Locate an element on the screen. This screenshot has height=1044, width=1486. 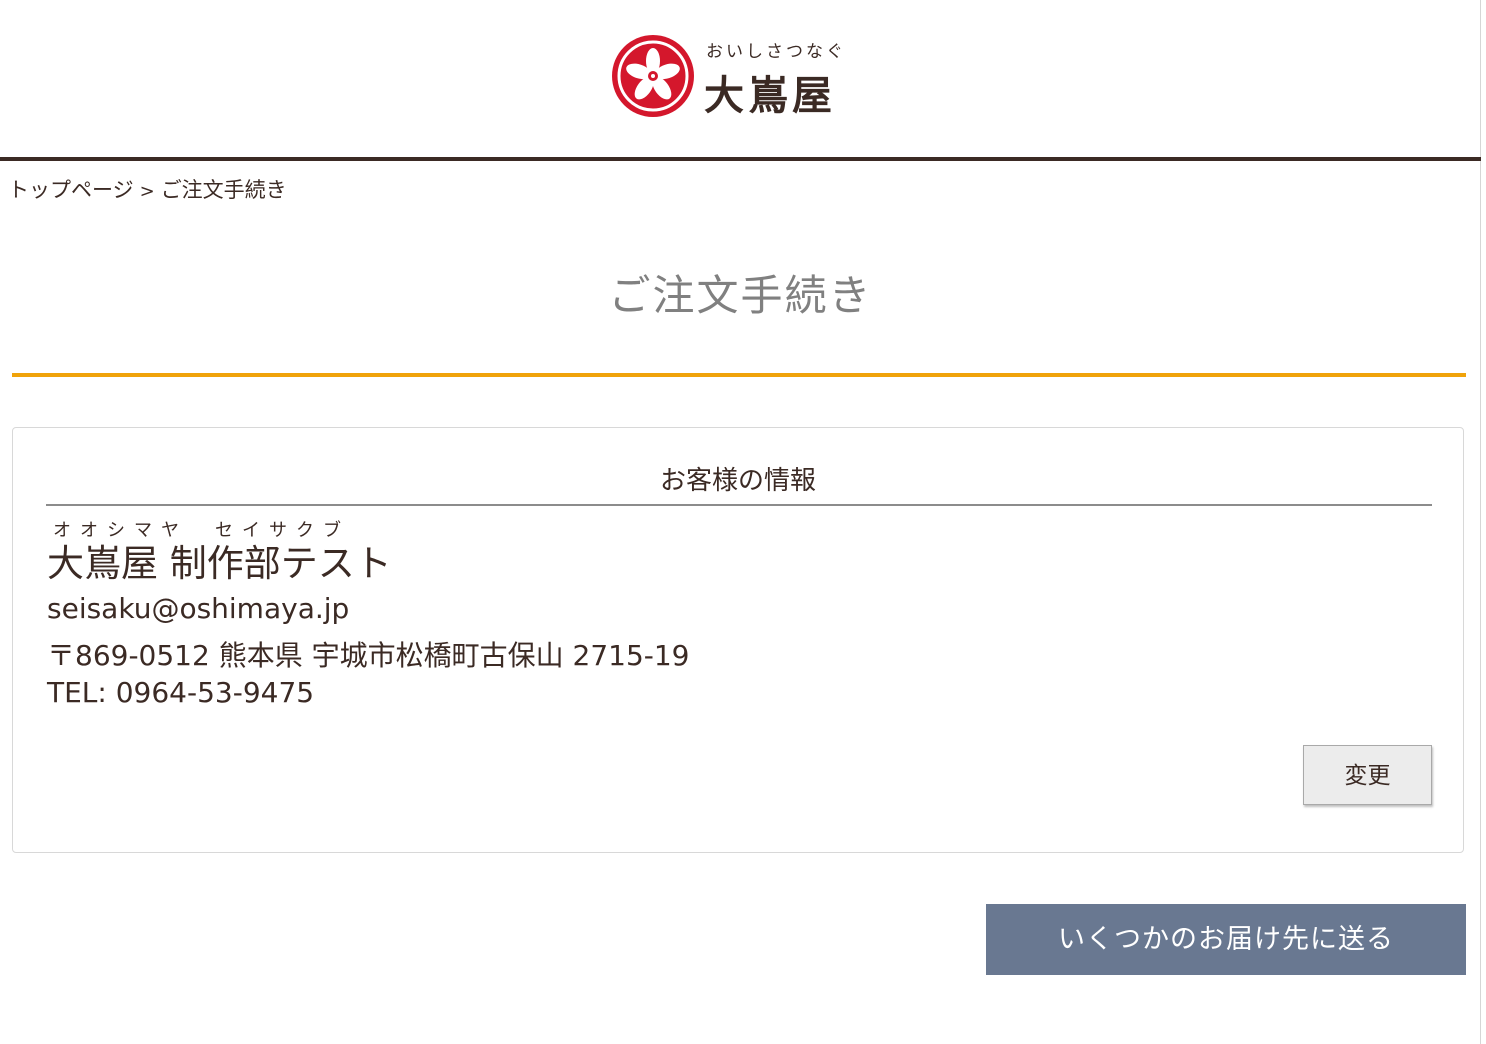
customer-email: seisaku@oshimaya.jp is located at coordinates (198, 608).